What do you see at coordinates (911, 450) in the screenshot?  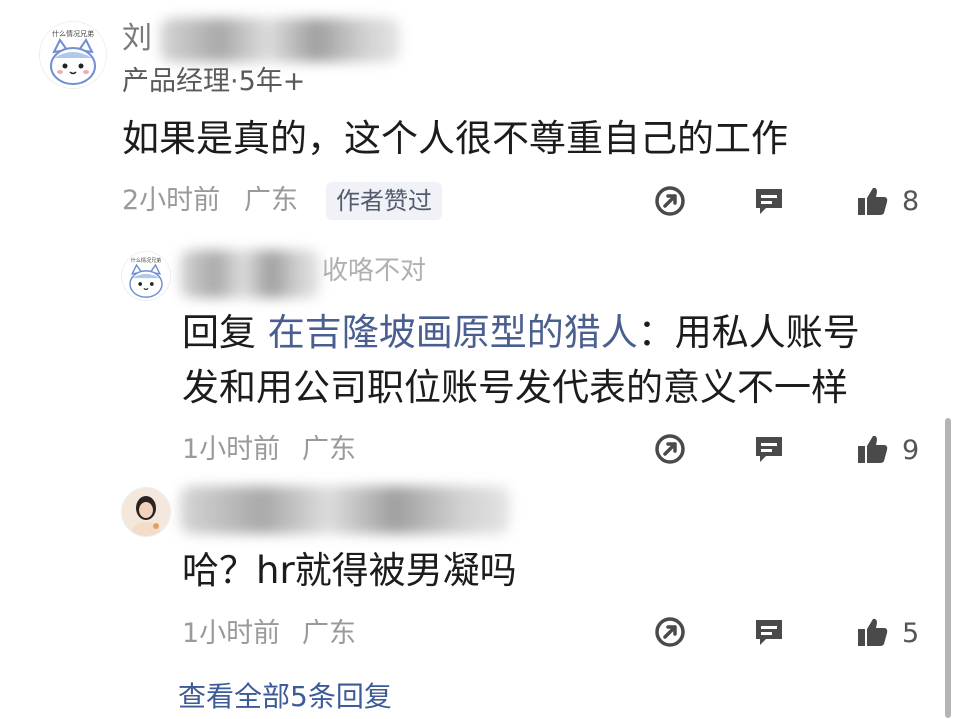 I see `like-count: 9` at bounding box center [911, 450].